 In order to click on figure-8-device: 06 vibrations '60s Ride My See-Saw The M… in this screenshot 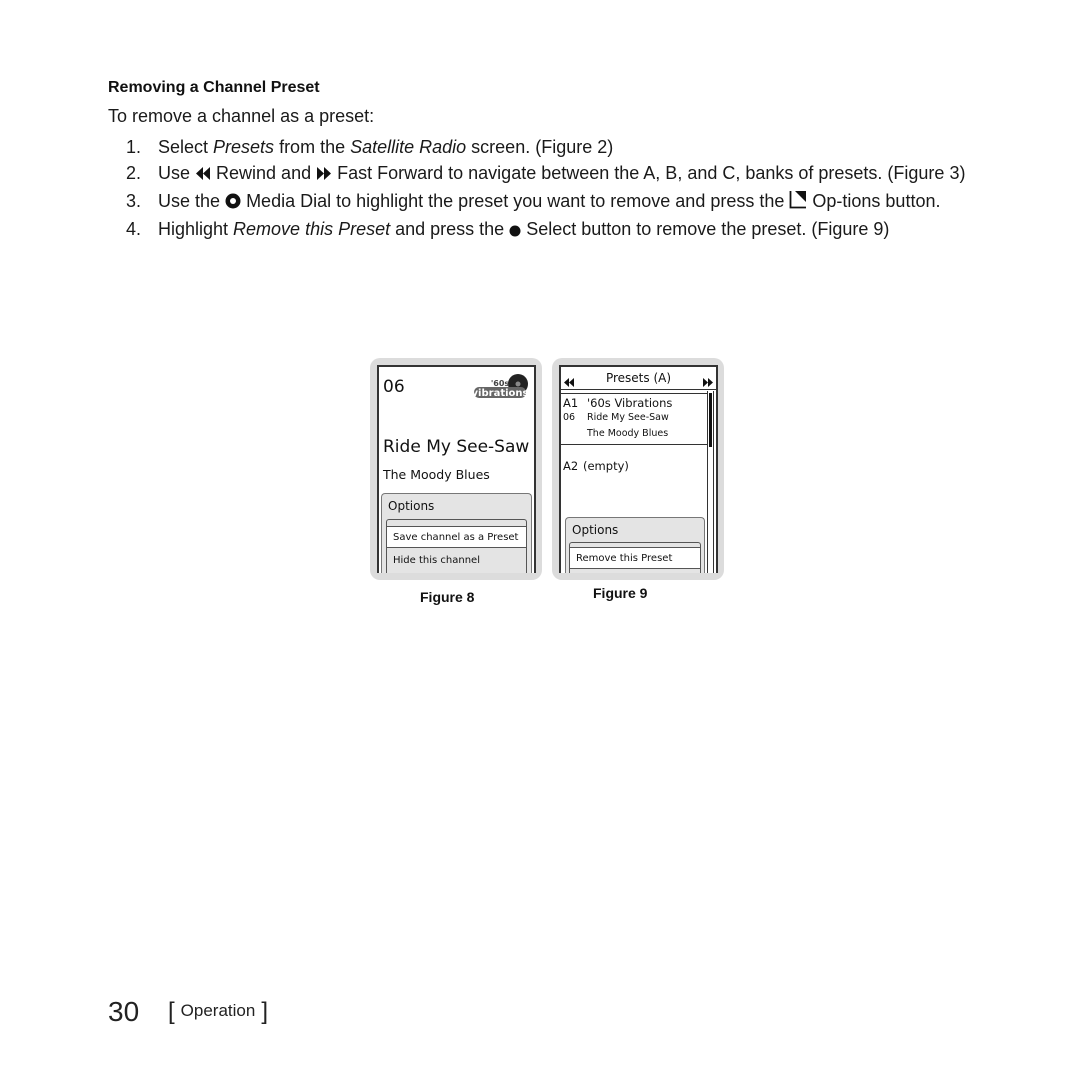, I will do `click(456, 469)`.